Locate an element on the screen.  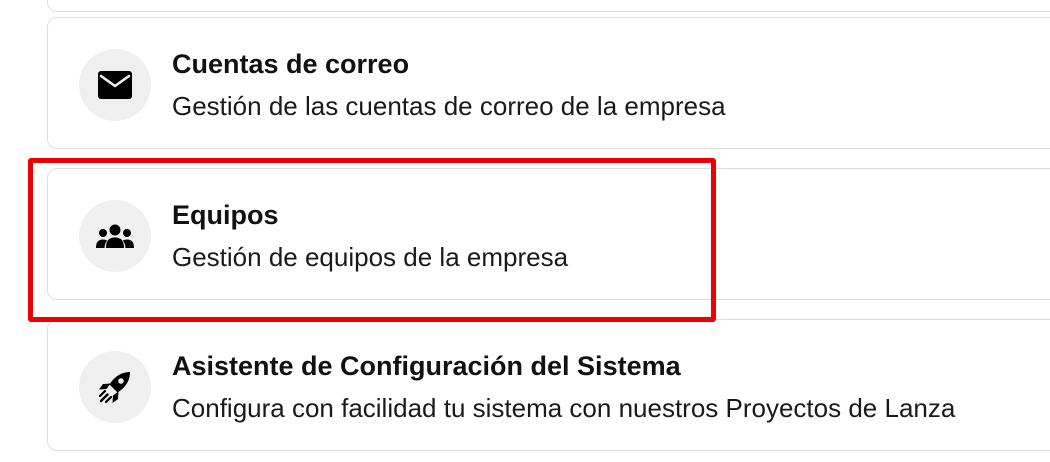
card-title: Equipos is located at coordinates (225, 215).